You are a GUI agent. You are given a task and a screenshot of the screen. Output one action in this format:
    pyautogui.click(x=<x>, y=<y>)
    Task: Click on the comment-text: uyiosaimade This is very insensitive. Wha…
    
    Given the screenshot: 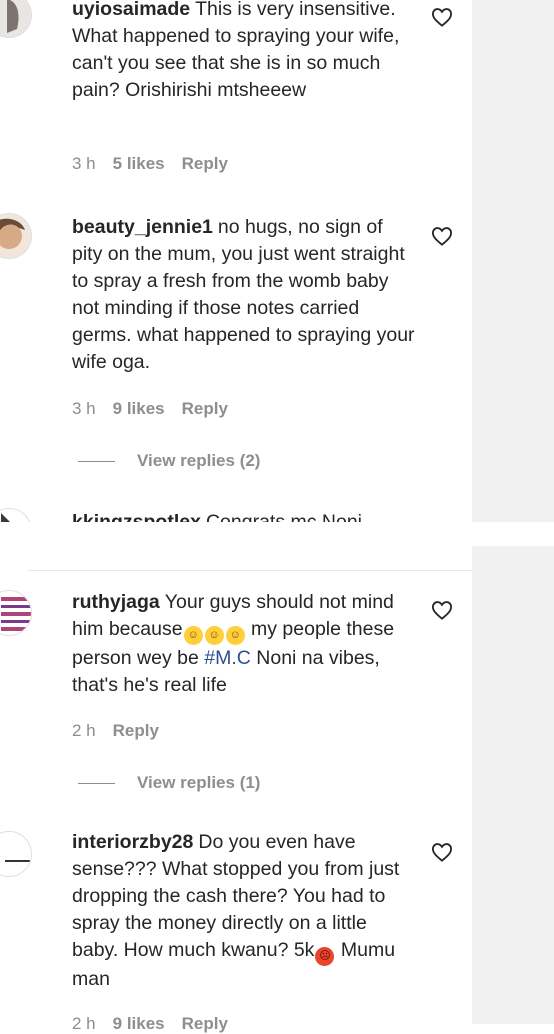 What is the action you would take?
    pyautogui.click(x=236, y=50)
    